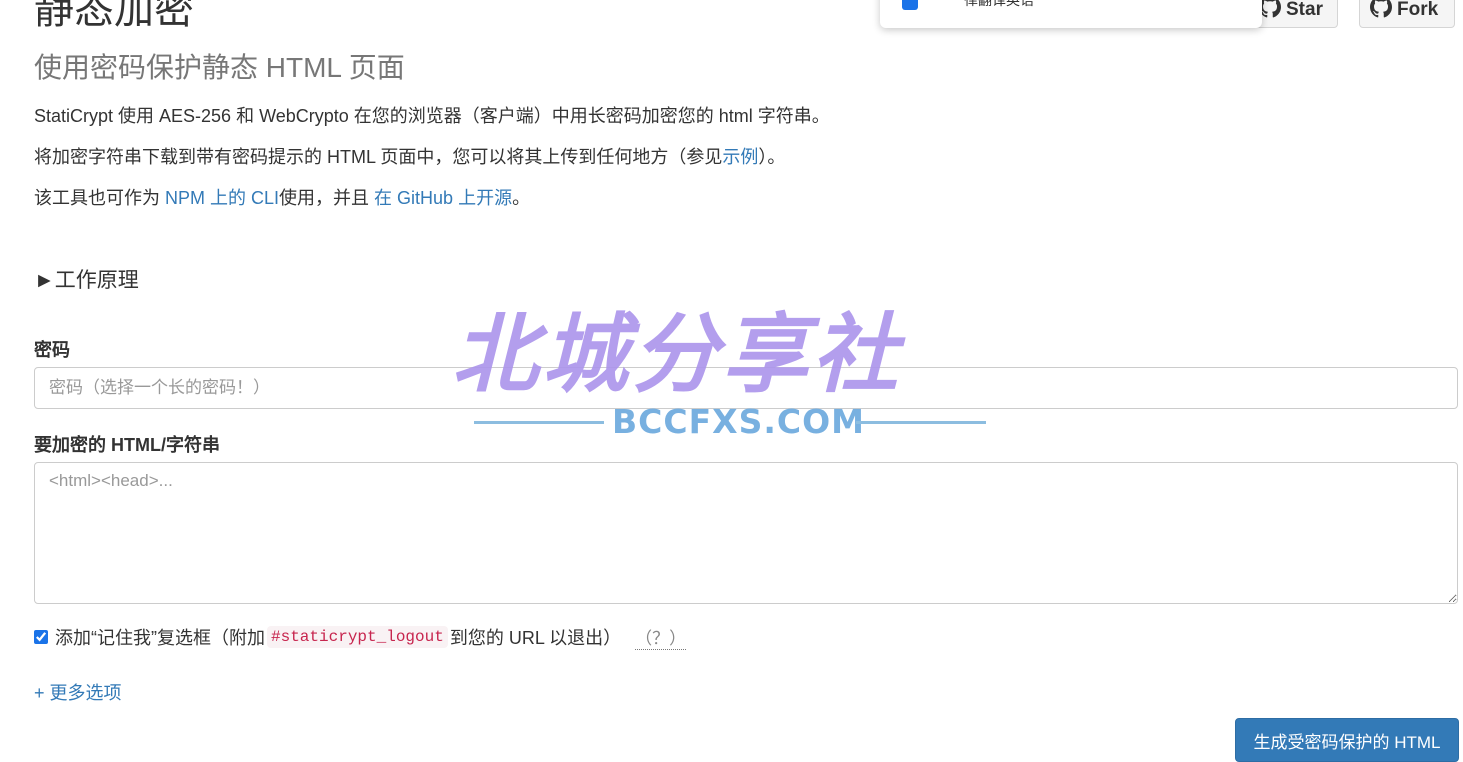 Image resolution: width=1463 pixels, height=762 pixels. I want to click on logout-hash-code: #staticrypt_logout, so click(357, 637).